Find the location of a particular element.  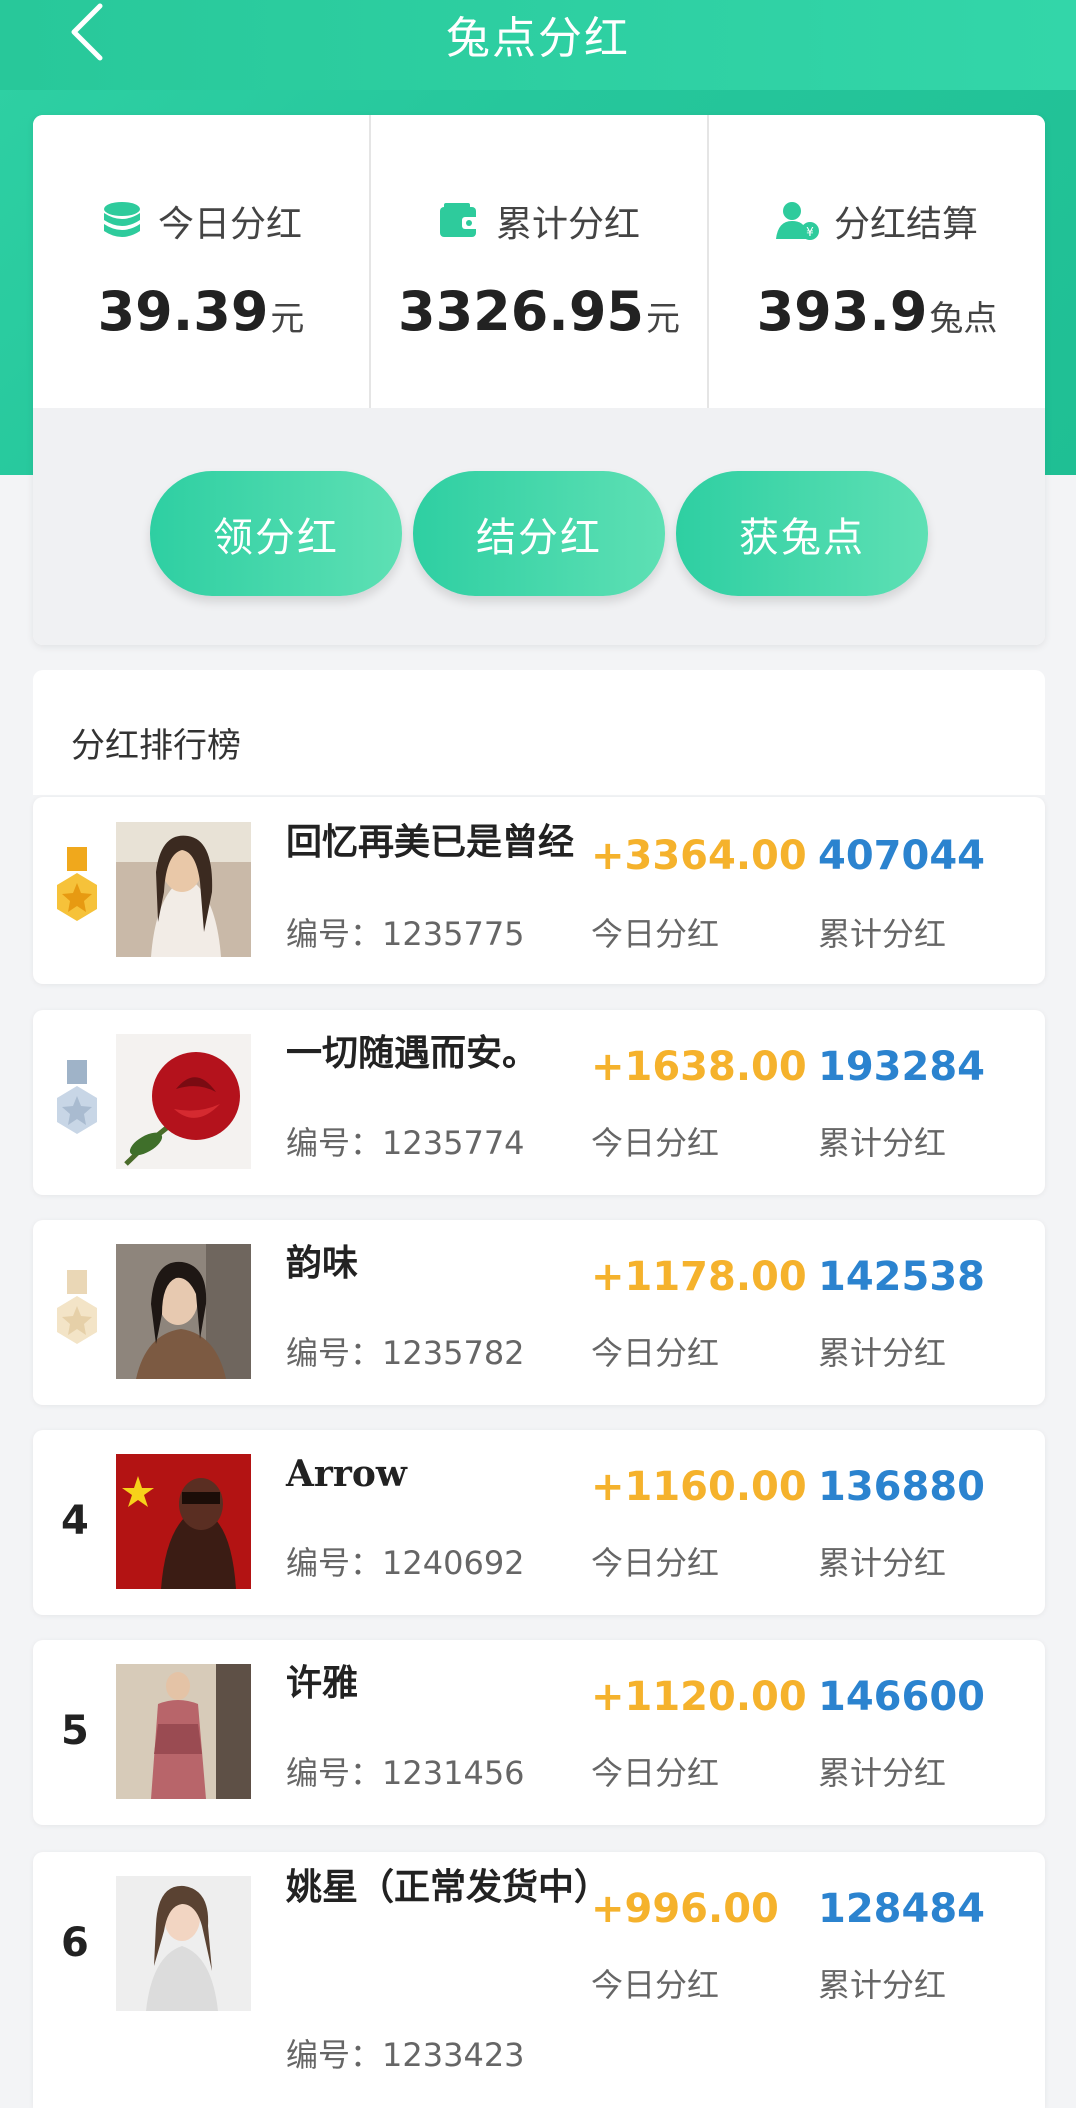

stat-value: 39.39 is located at coordinates (183, 311).